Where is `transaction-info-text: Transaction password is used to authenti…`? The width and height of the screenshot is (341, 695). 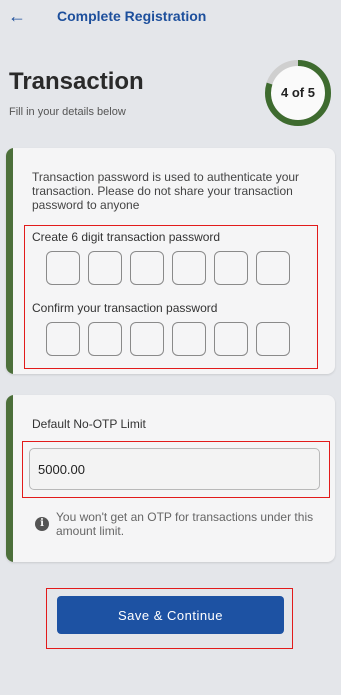 transaction-info-text: Transaction password is used to authenti… is located at coordinates (166, 191).